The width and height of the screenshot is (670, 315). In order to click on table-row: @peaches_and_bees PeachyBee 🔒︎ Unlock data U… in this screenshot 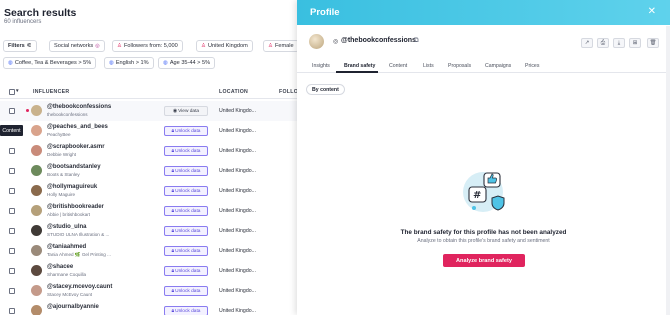, I will do `click(150, 131)`.